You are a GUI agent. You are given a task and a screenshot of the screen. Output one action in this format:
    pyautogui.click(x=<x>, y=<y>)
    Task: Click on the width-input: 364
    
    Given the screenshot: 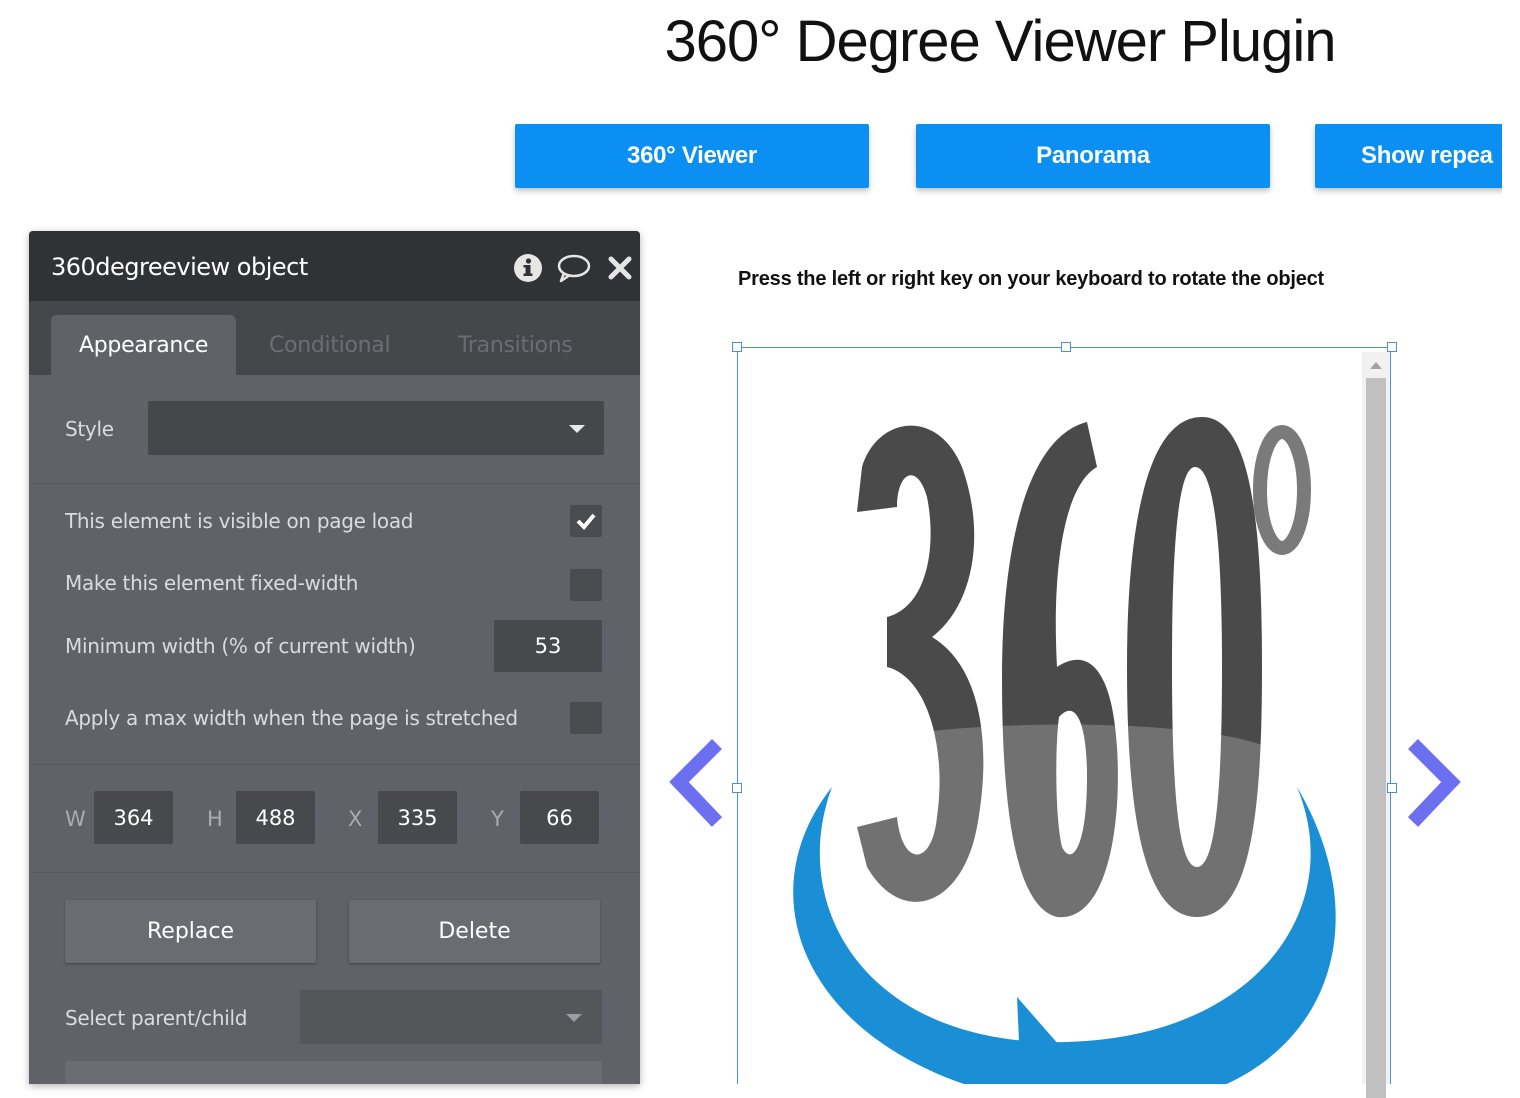 What is the action you would take?
    pyautogui.click(x=133, y=817)
    